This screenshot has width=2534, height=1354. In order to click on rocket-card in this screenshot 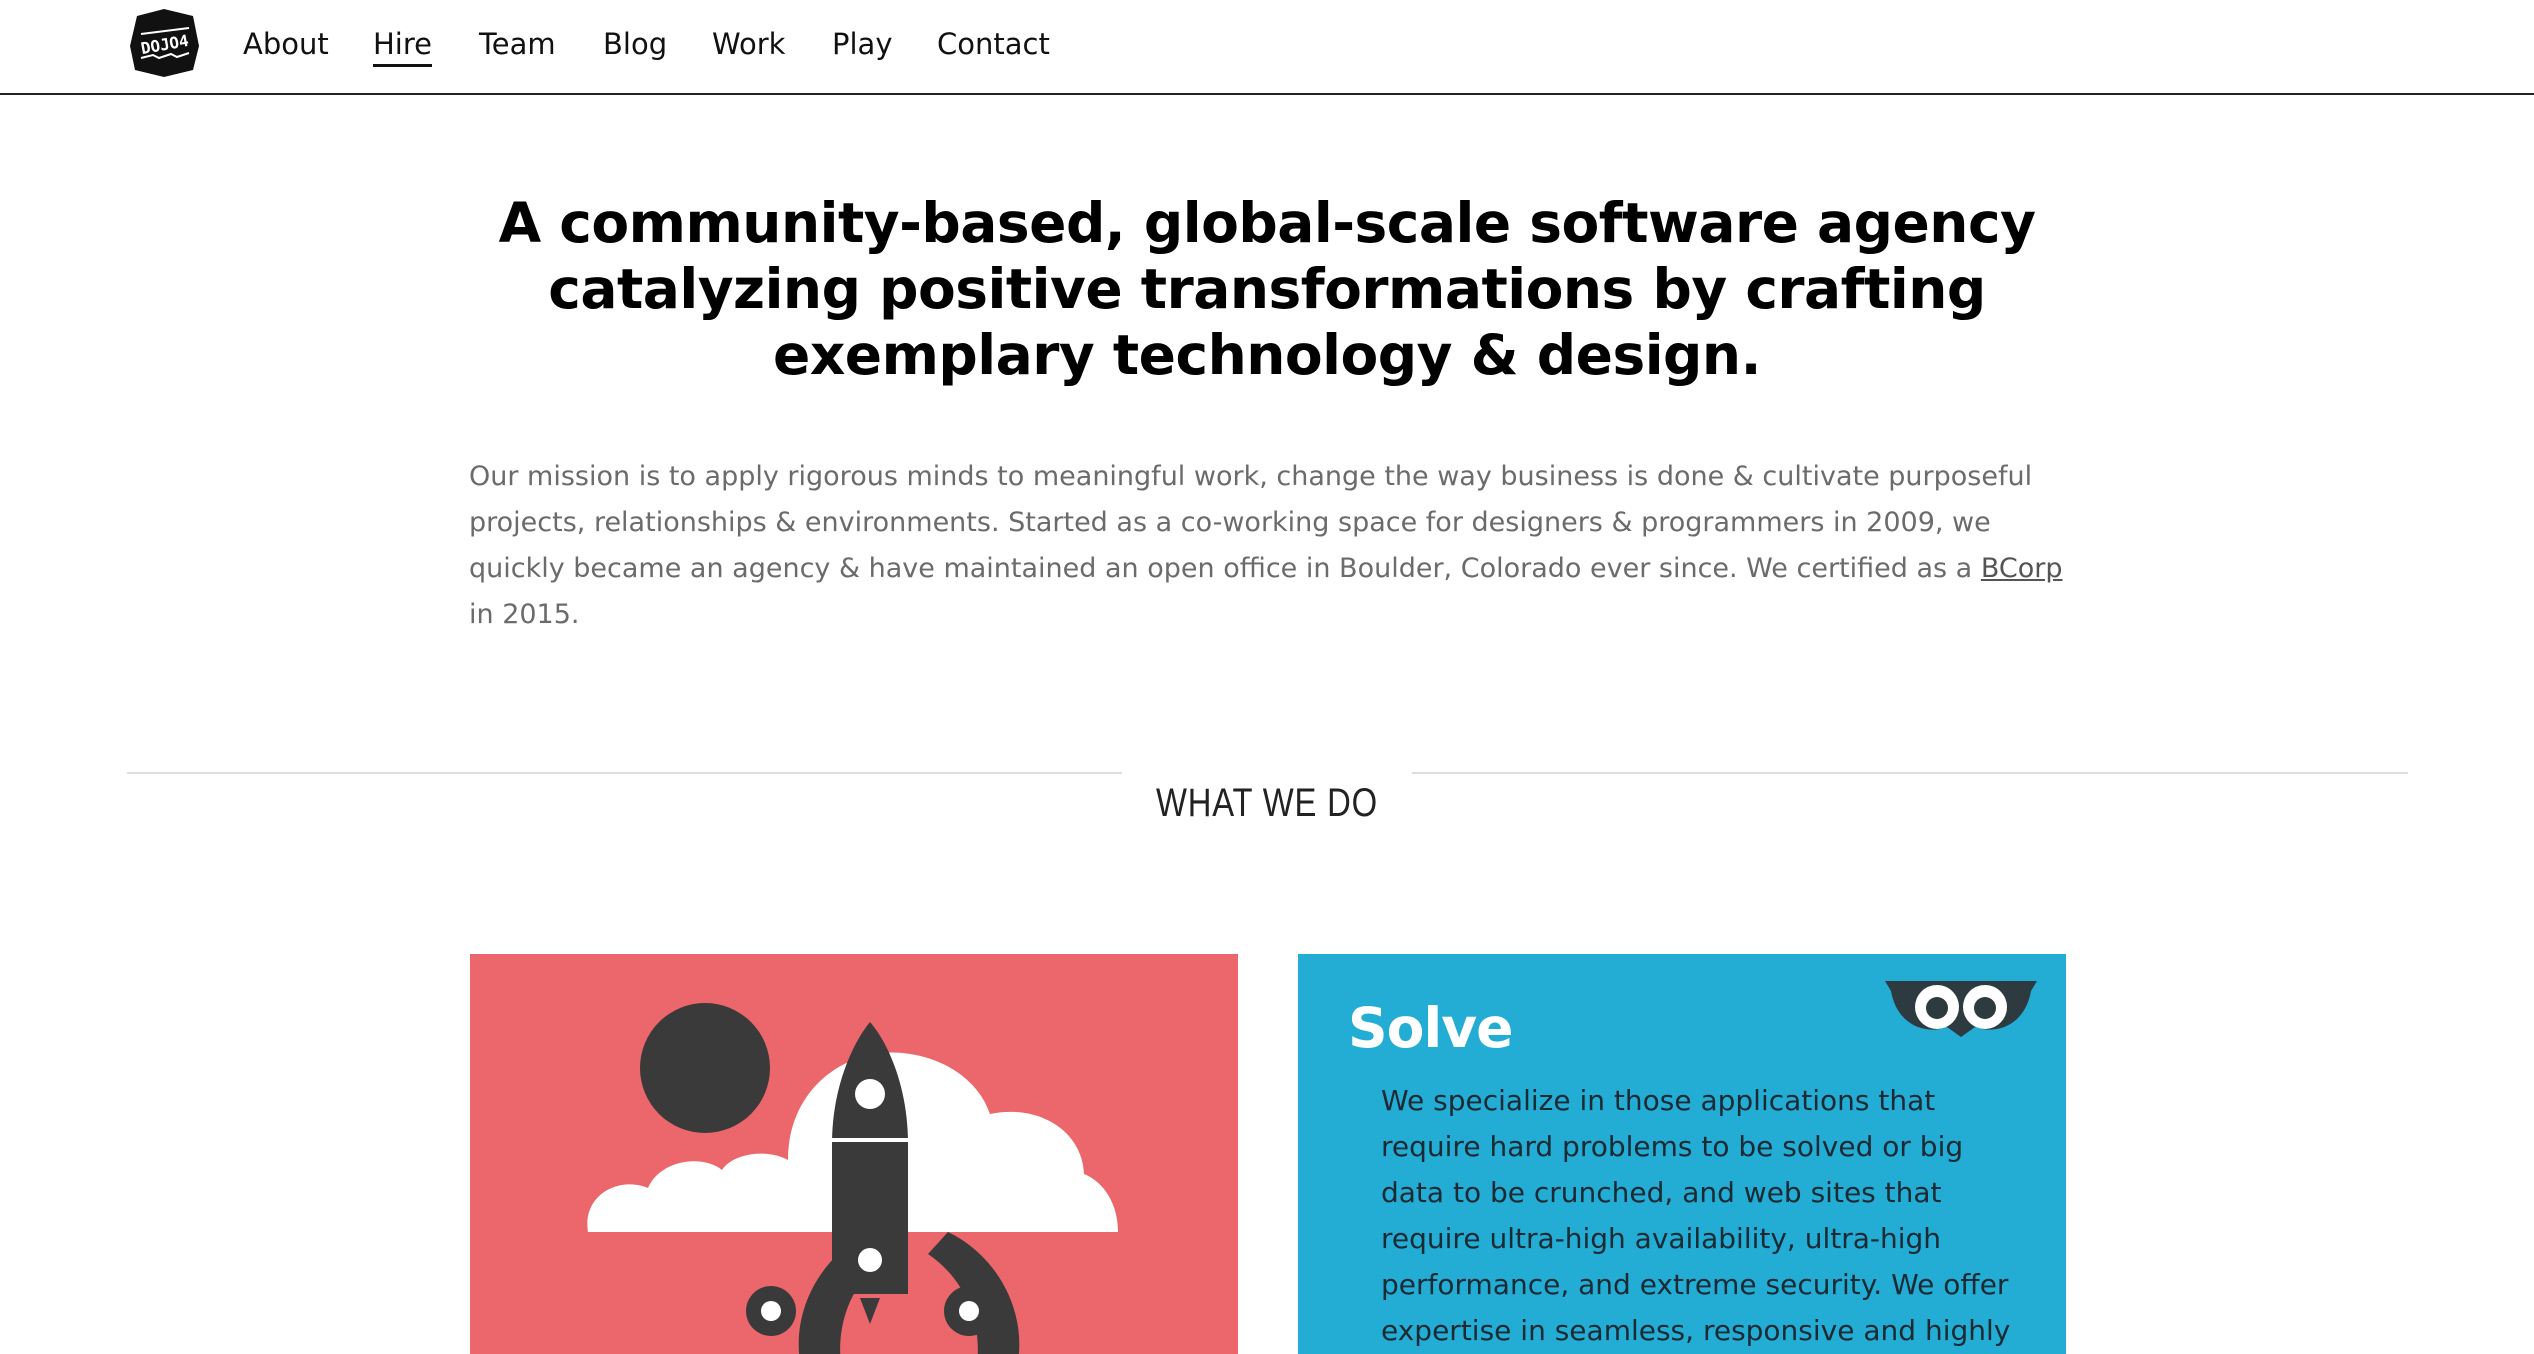, I will do `click(854, 1154)`.